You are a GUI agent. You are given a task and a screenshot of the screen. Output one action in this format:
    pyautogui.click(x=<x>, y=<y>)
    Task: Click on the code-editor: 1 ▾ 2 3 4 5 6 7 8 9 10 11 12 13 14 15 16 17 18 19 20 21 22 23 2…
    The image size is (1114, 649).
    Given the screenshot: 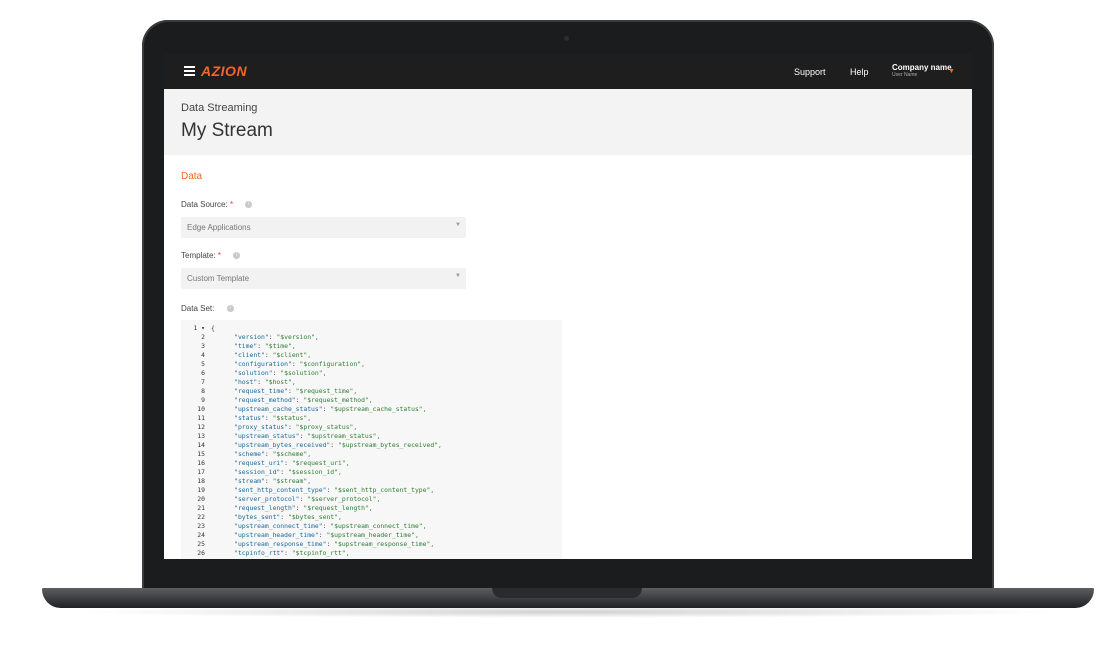 What is the action you would take?
    pyautogui.click(x=371, y=439)
    